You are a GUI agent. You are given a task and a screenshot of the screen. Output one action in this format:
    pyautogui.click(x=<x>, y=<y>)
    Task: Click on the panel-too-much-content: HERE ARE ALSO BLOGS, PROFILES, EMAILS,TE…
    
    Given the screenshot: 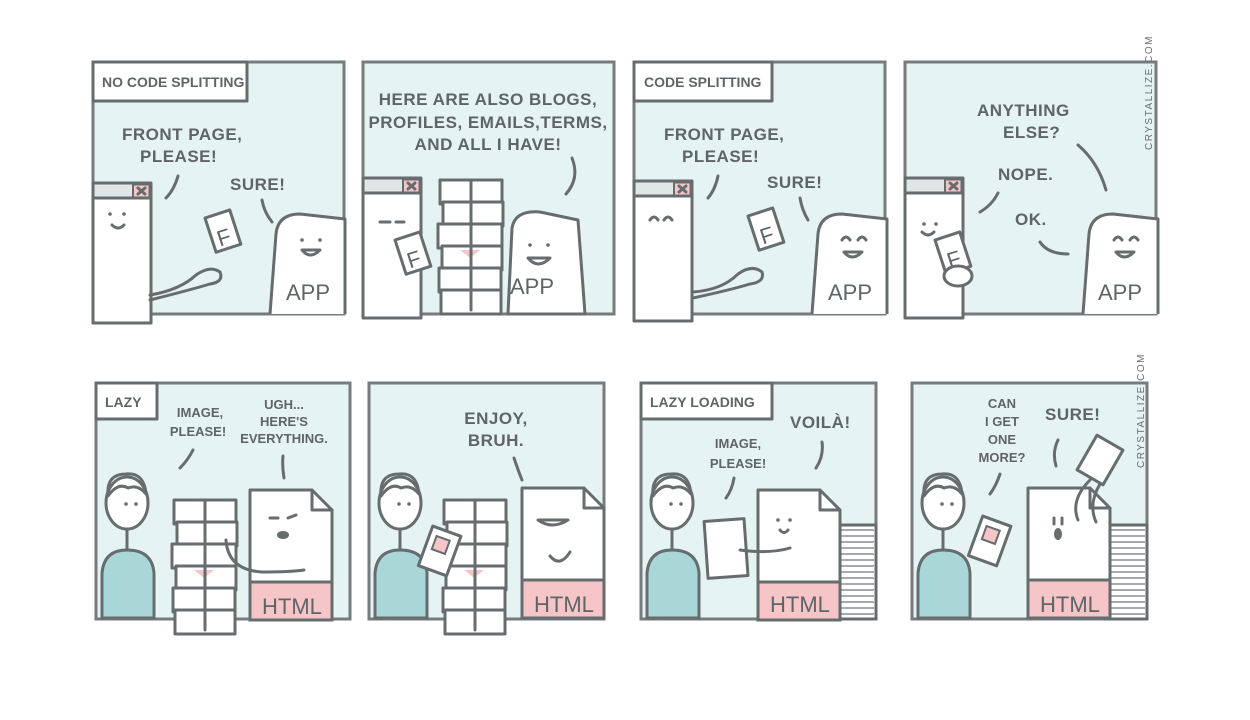 What is the action you would take?
    pyautogui.click(x=488, y=190)
    